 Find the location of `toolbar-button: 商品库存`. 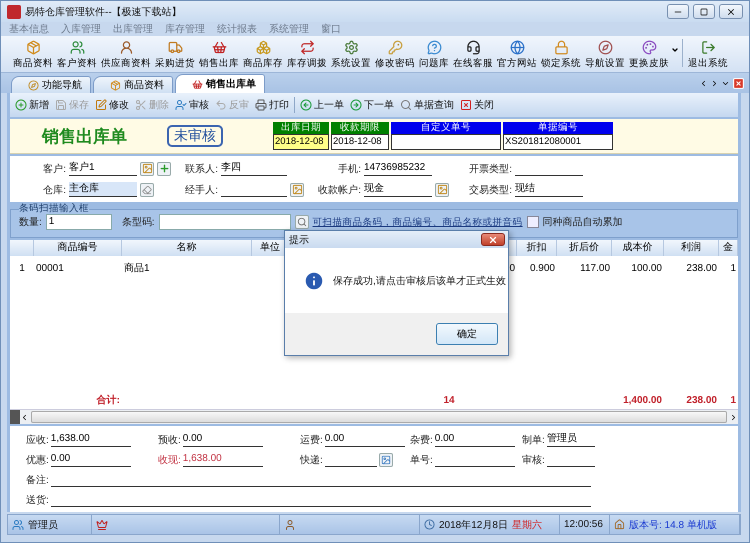

toolbar-button: 商品库存 is located at coordinates (263, 55).